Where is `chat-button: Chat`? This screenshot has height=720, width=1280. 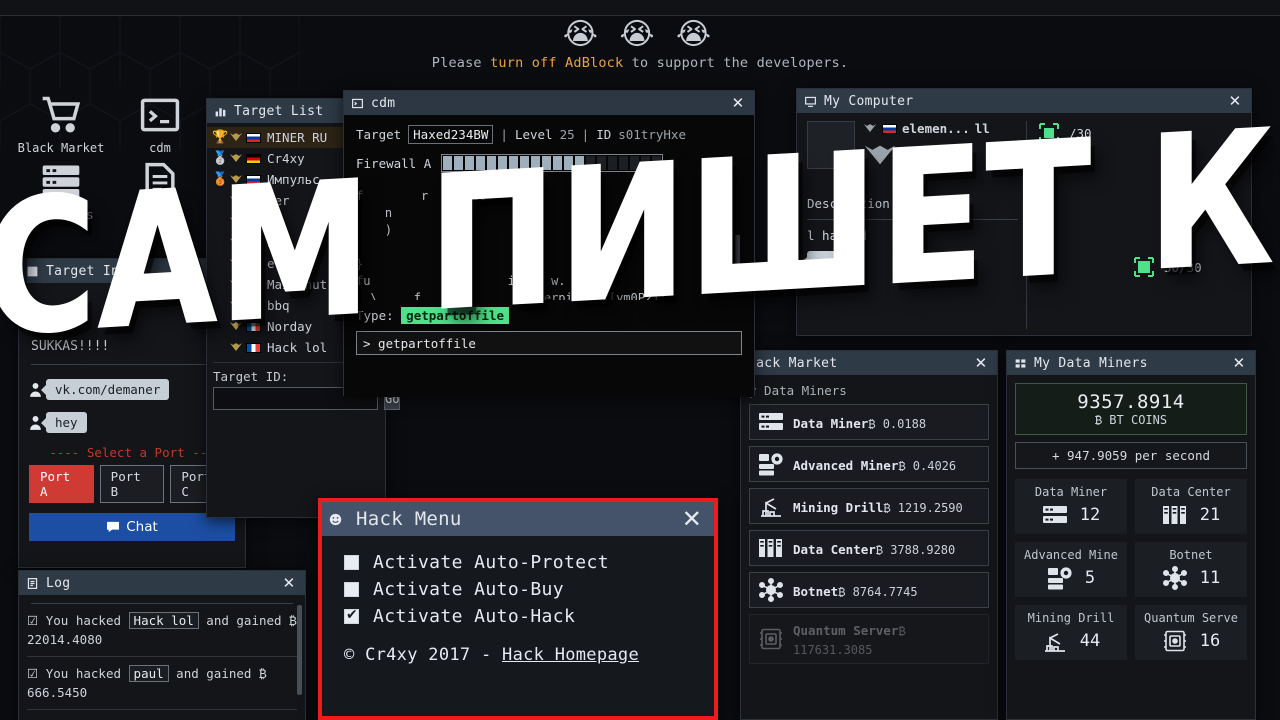 chat-button: Chat is located at coordinates (132, 527).